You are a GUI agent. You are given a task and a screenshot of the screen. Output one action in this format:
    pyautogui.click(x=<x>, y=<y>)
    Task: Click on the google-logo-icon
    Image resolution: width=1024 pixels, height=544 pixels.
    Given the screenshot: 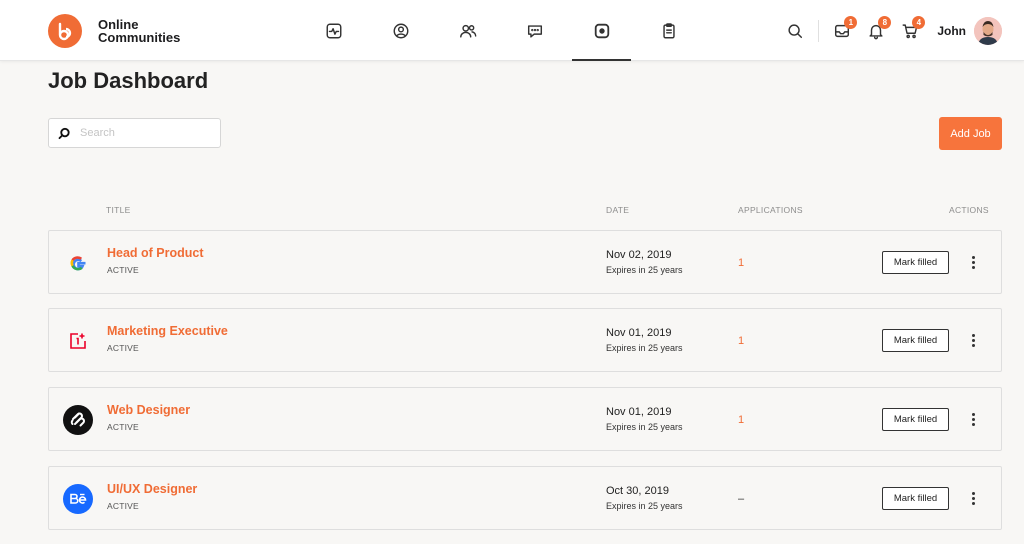 What is the action you would take?
    pyautogui.click(x=78, y=263)
    